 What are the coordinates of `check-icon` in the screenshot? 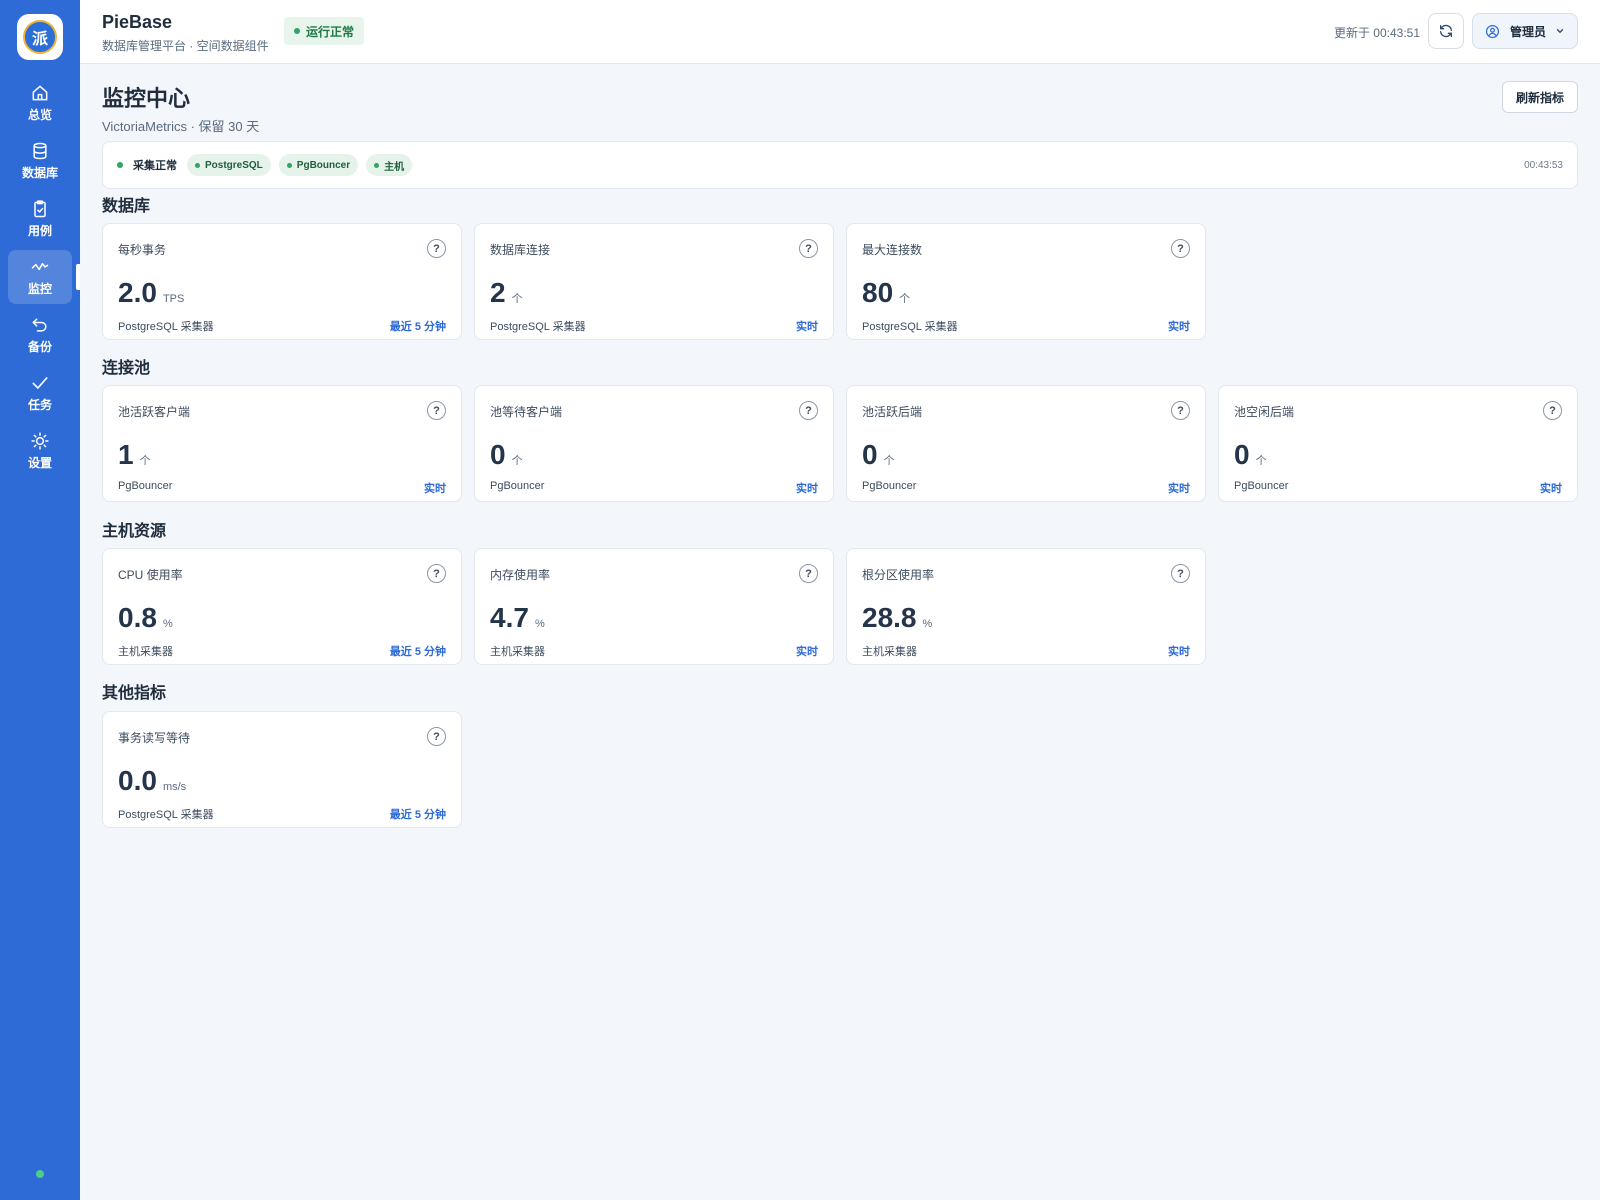 It's located at (40, 383).